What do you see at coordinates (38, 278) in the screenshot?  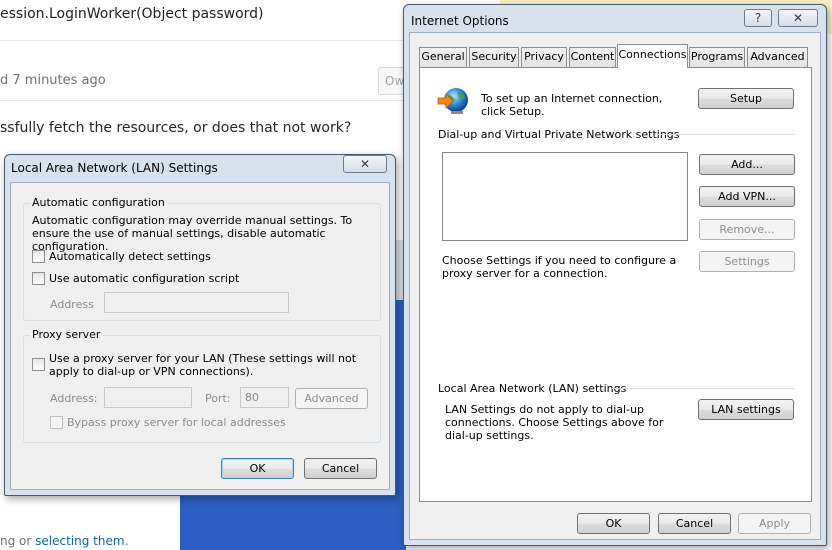 I see `auto-config-script-checkbox` at bounding box center [38, 278].